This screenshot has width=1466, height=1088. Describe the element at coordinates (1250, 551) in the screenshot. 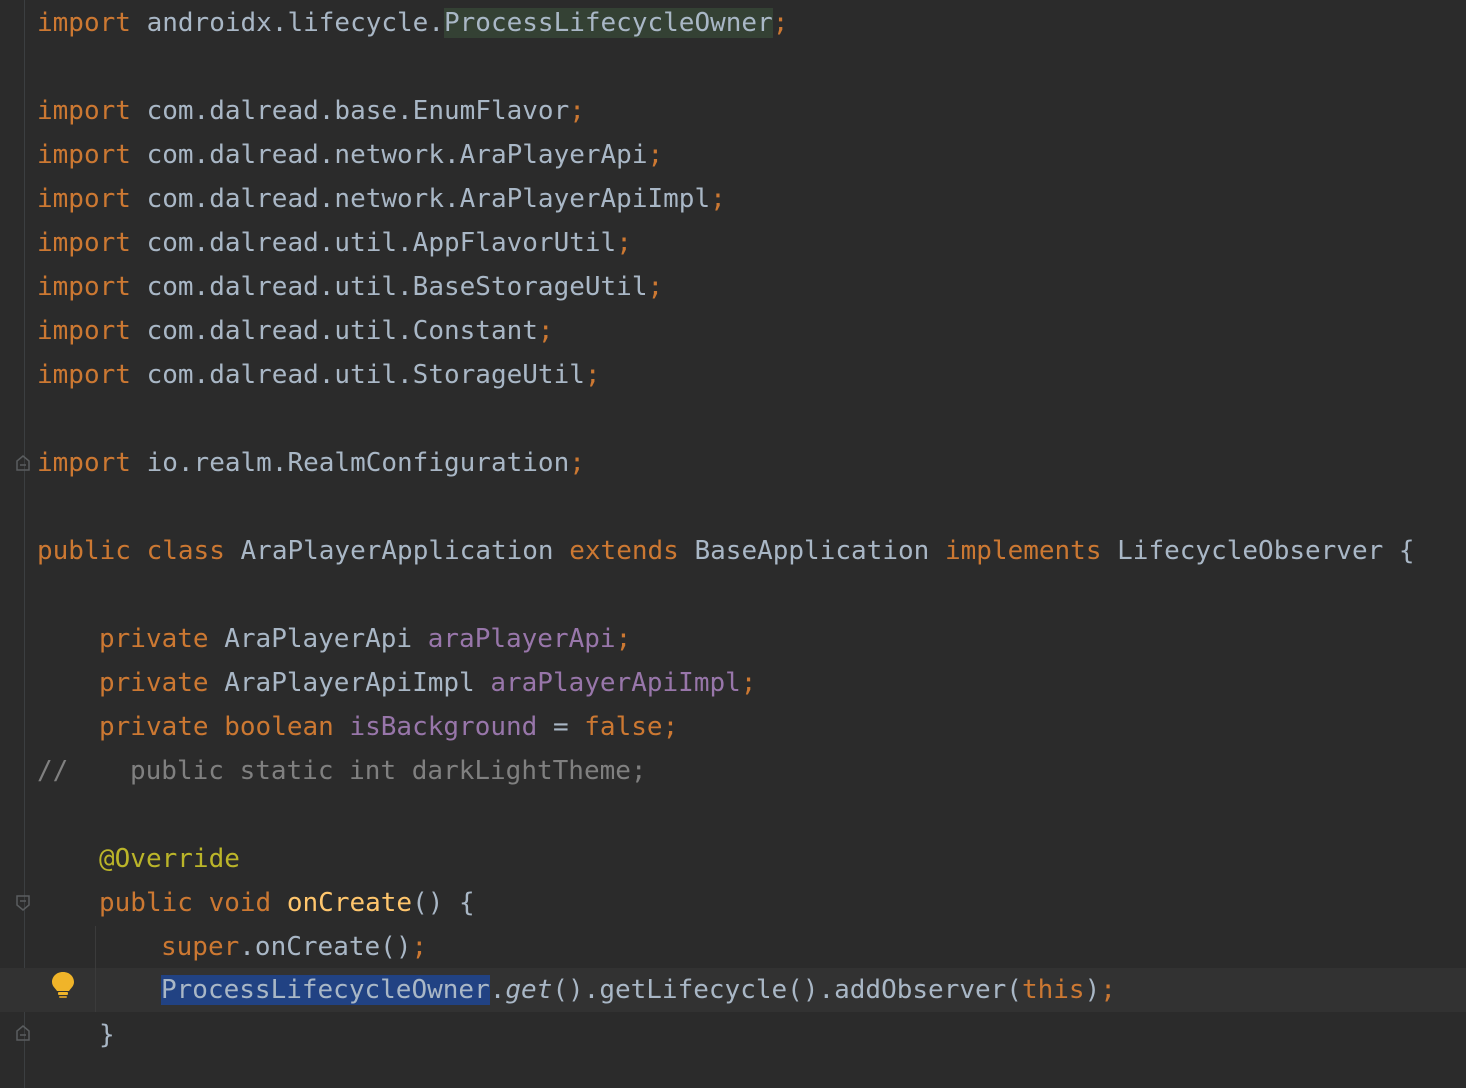

I see `interface-name: LifecycleObserver` at that location.